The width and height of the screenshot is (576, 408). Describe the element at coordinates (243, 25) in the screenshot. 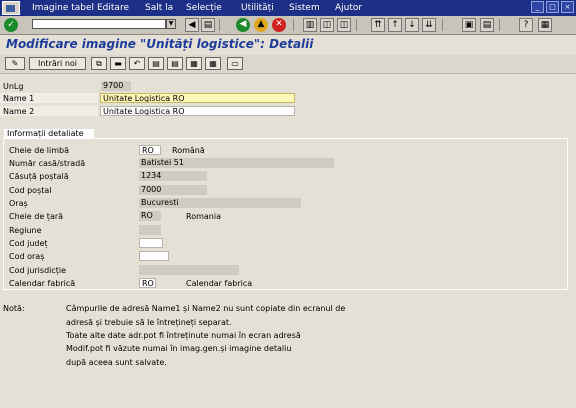

I see `back-icon: ◀` at that location.